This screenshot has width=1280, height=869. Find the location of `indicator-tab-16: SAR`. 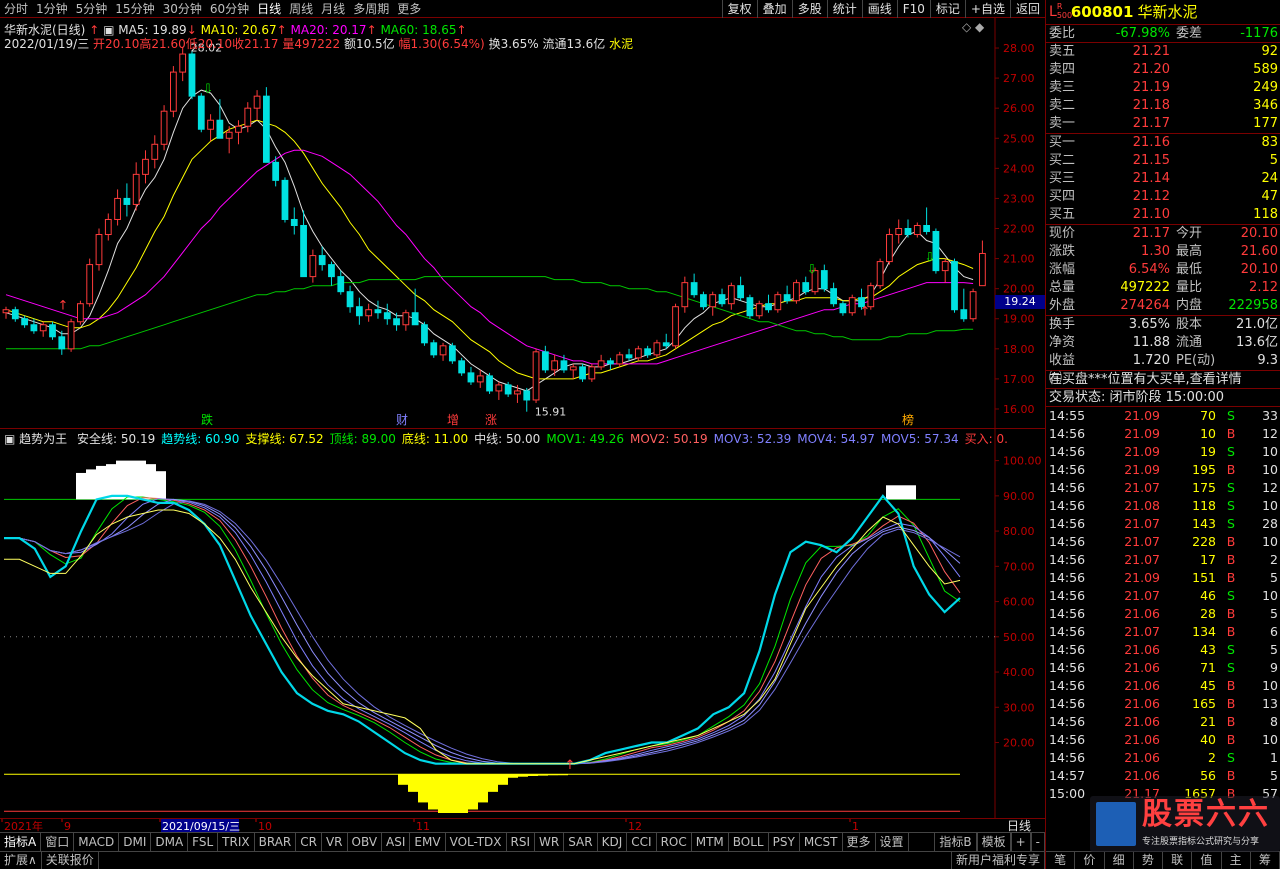

indicator-tab-16: SAR is located at coordinates (581, 842).